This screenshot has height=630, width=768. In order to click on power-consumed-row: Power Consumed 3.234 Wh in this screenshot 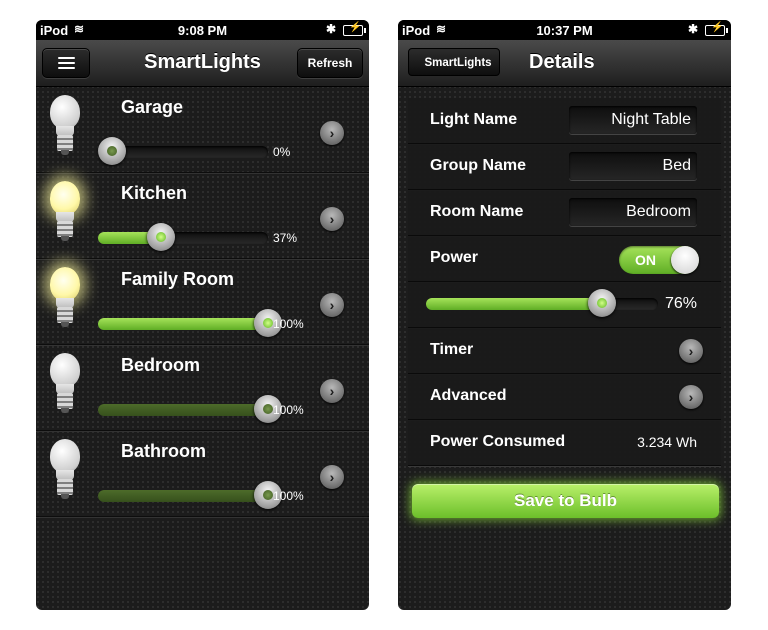, I will do `click(564, 443)`.